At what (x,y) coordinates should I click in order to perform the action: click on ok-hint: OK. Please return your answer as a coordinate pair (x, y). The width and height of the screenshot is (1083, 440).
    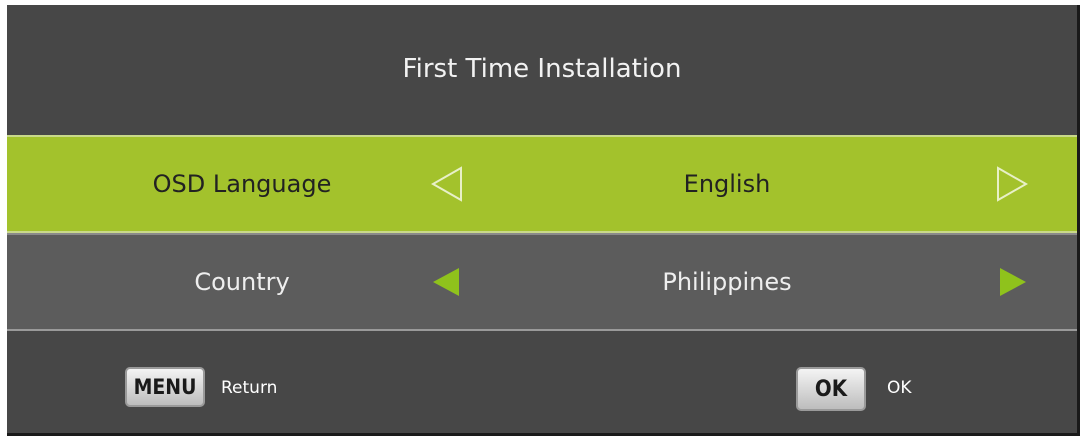
    Looking at the image, I should click on (899, 388).